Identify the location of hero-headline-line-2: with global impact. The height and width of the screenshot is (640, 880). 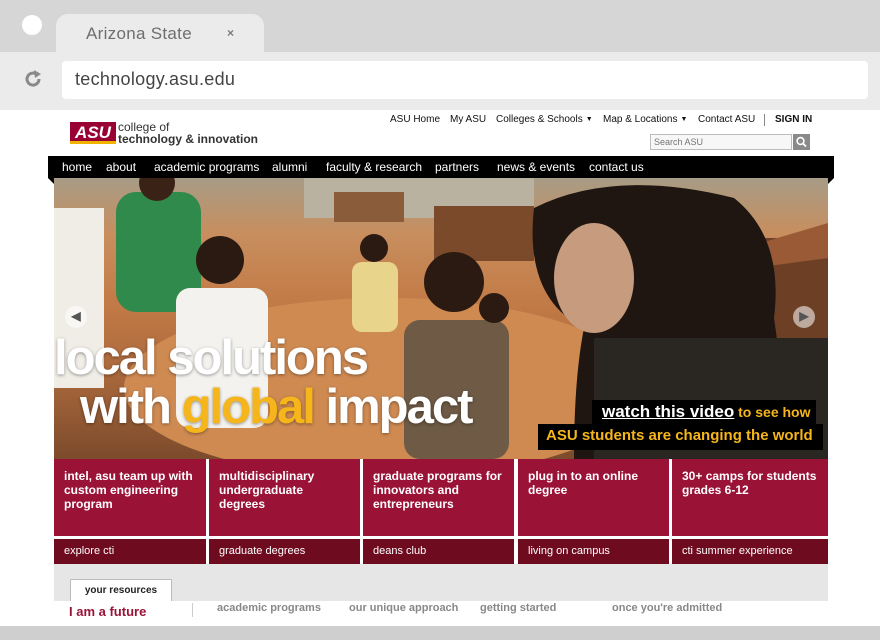
(276, 407).